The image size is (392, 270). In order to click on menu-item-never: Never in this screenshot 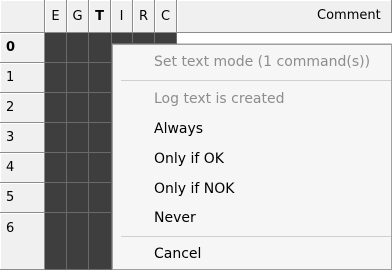, I will do `click(252, 218)`.